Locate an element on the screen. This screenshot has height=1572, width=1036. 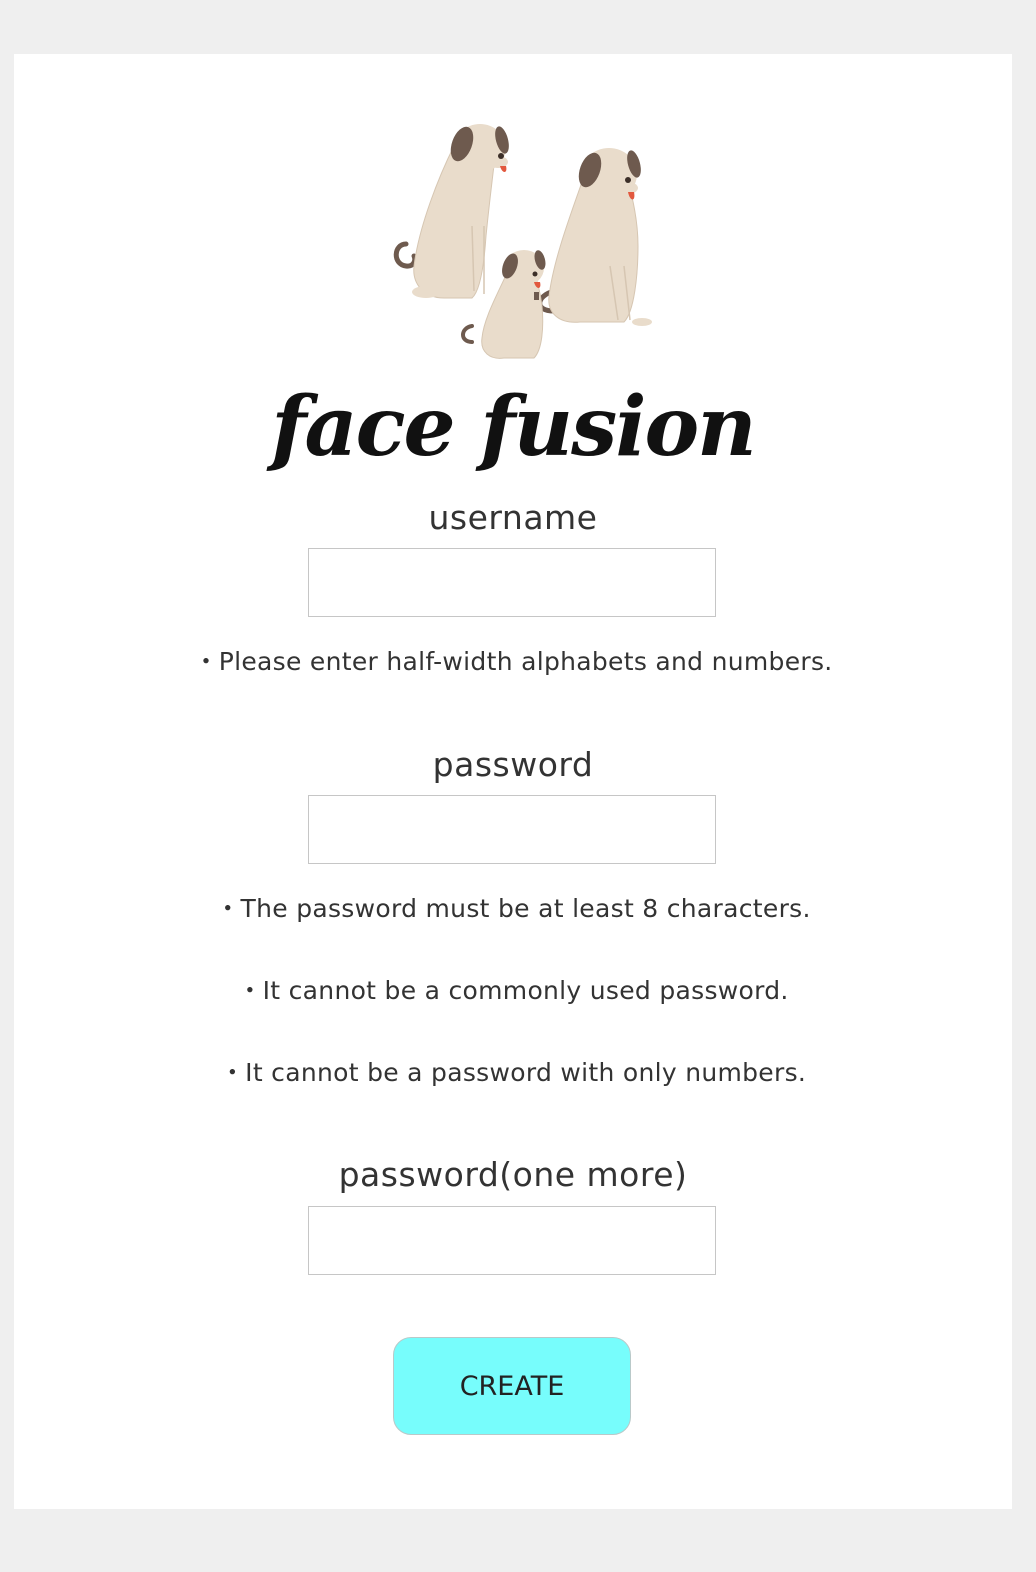
username-label: username is located at coordinates (513, 517).